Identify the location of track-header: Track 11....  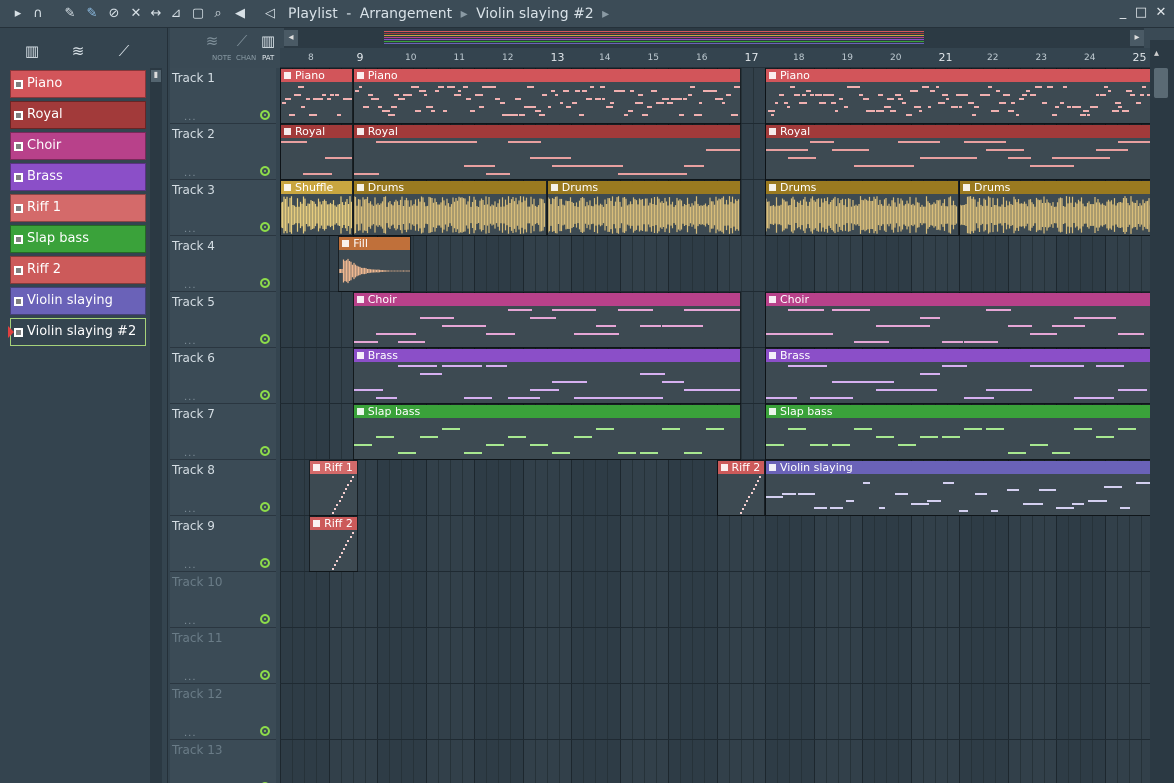
(223, 656).